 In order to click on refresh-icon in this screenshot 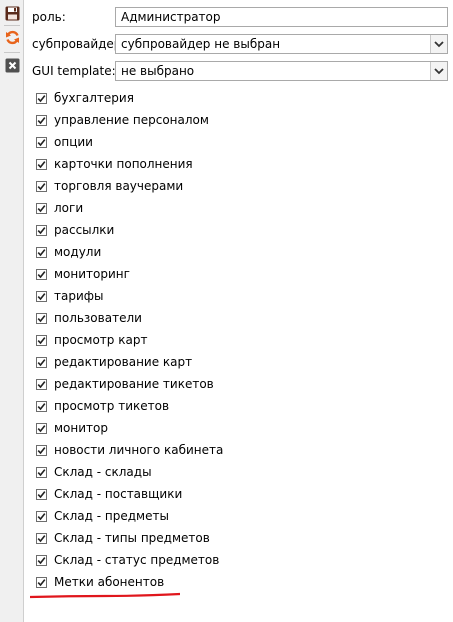, I will do `click(12, 37)`.